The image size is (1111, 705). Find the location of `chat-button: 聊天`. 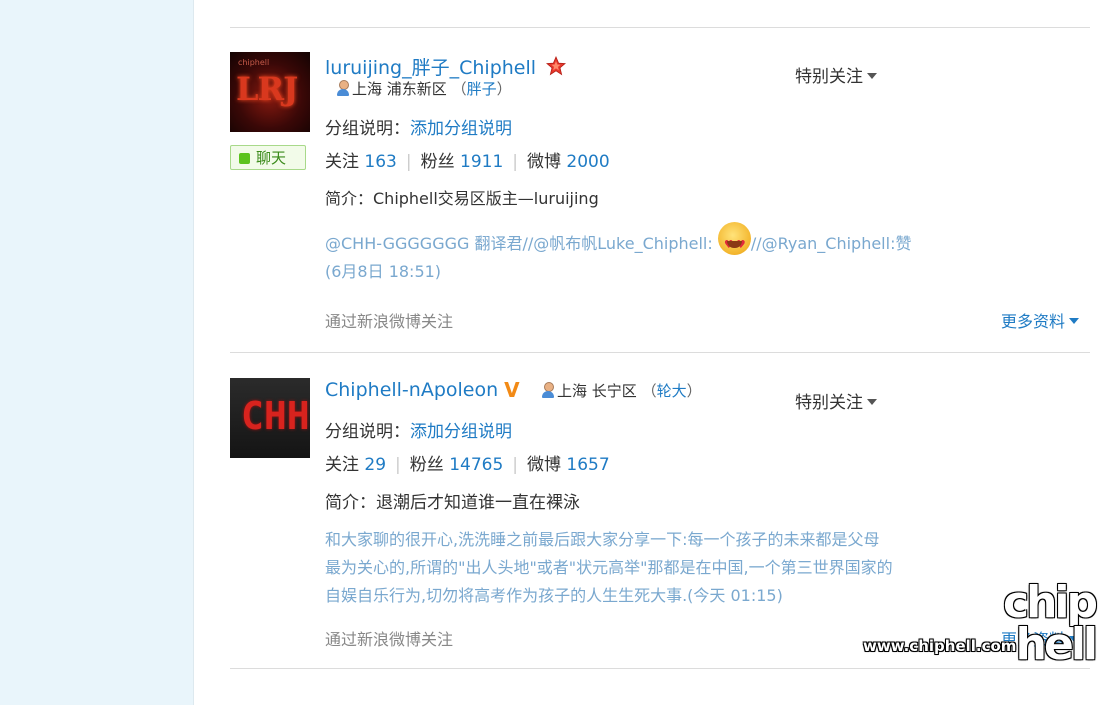

chat-button: 聊天 is located at coordinates (268, 157).